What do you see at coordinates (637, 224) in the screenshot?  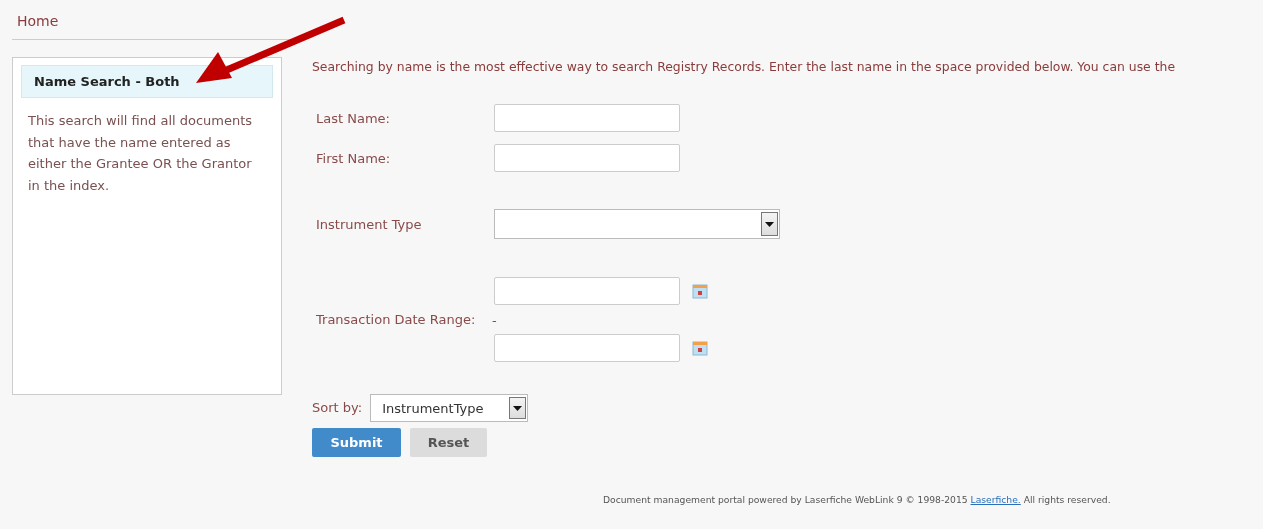 I see `dropdown` at bounding box center [637, 224].